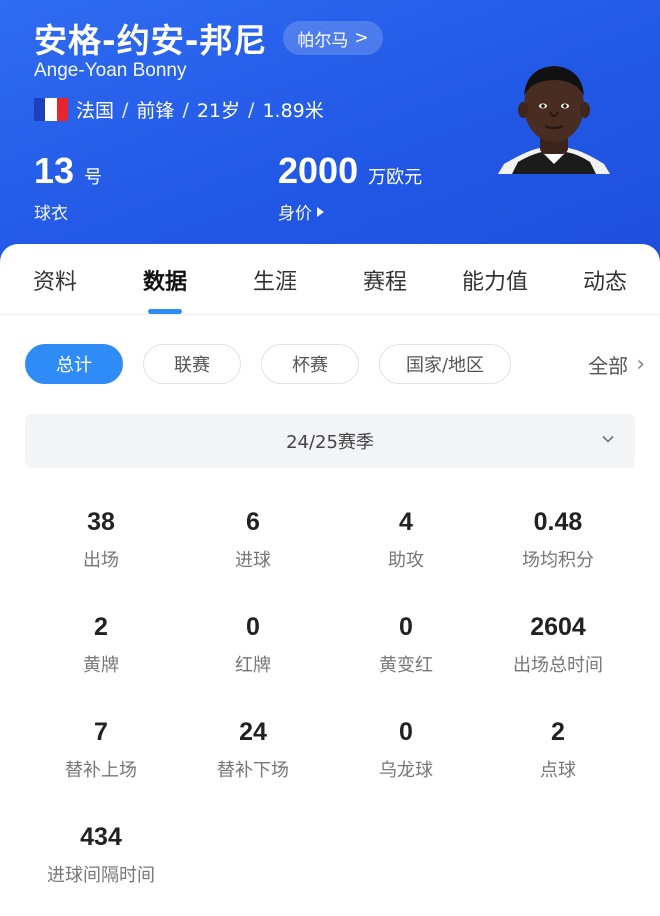  What do you see at coordinates (554, 117) in the screenshot?
I see `player-avatar` at bounding box center [554, 117].